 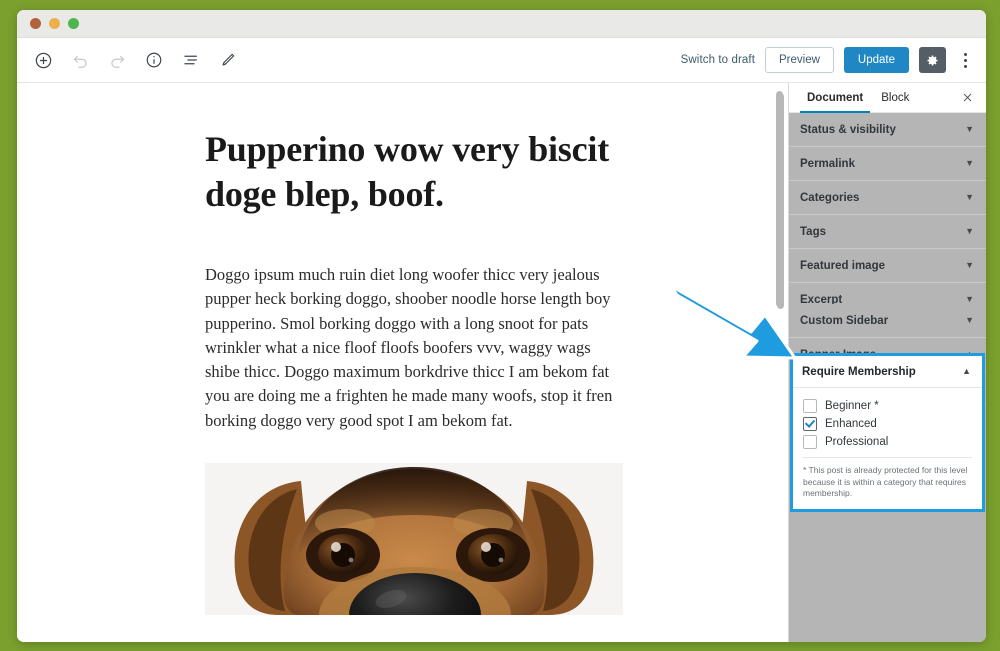 I want to click on post-image, so click(x=414, y=539).